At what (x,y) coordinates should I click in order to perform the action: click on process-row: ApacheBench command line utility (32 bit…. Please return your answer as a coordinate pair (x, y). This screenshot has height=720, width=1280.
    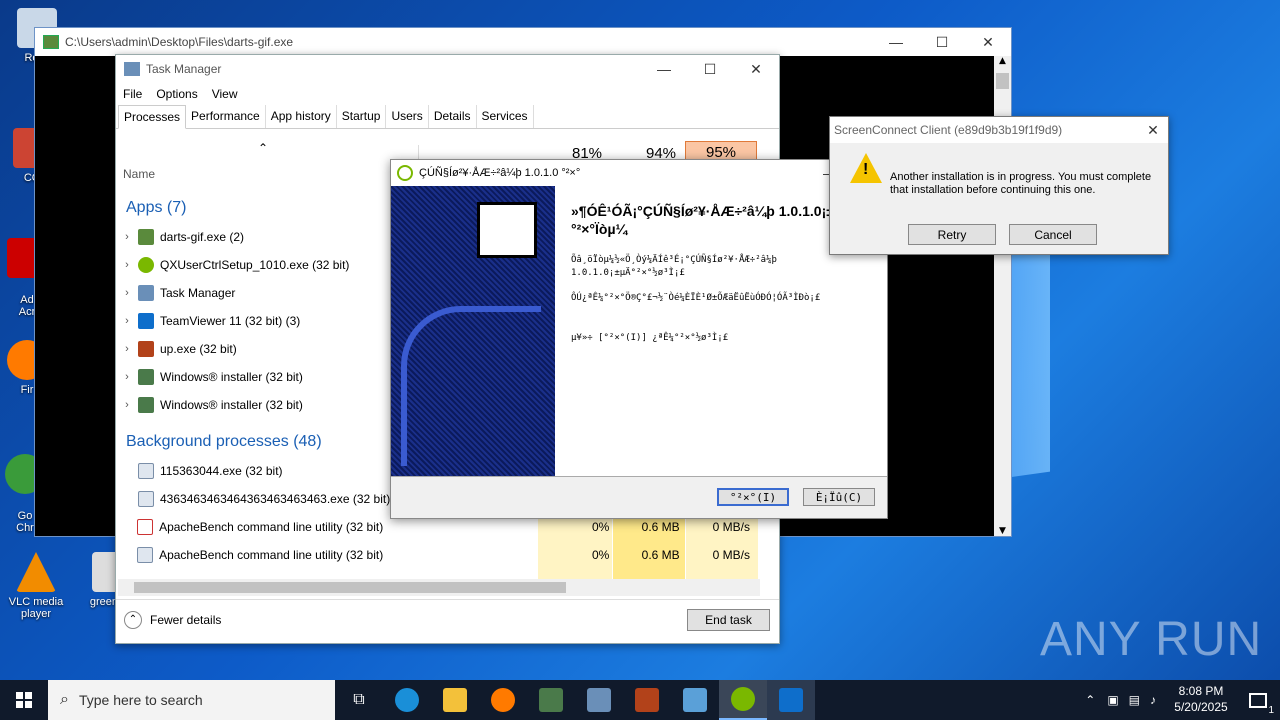
    Looking at the image, I should click on (436, 555).